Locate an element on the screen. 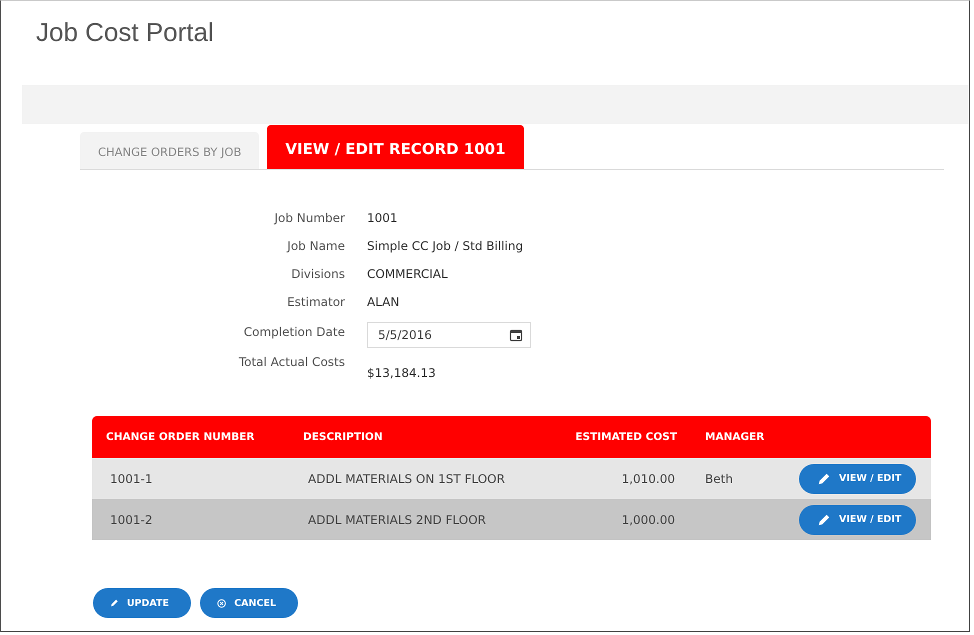  tab: CHANGE ORDERS BY JOB is located at coordinates (170, 150).